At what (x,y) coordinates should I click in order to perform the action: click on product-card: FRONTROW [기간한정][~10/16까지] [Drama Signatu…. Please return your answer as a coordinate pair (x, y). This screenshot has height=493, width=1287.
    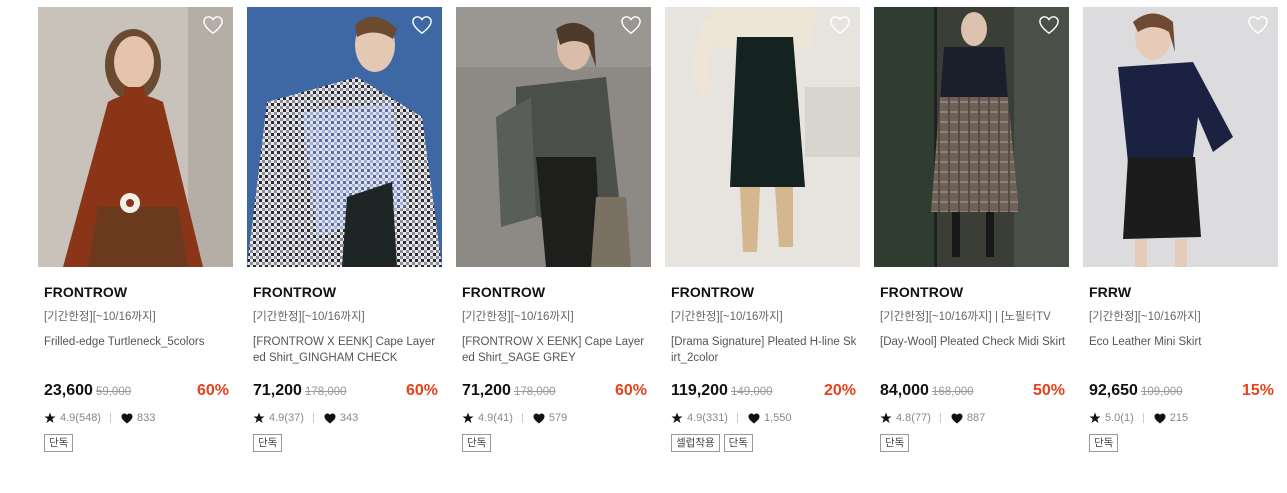
    Looking at the image, I should click on (762, 242).